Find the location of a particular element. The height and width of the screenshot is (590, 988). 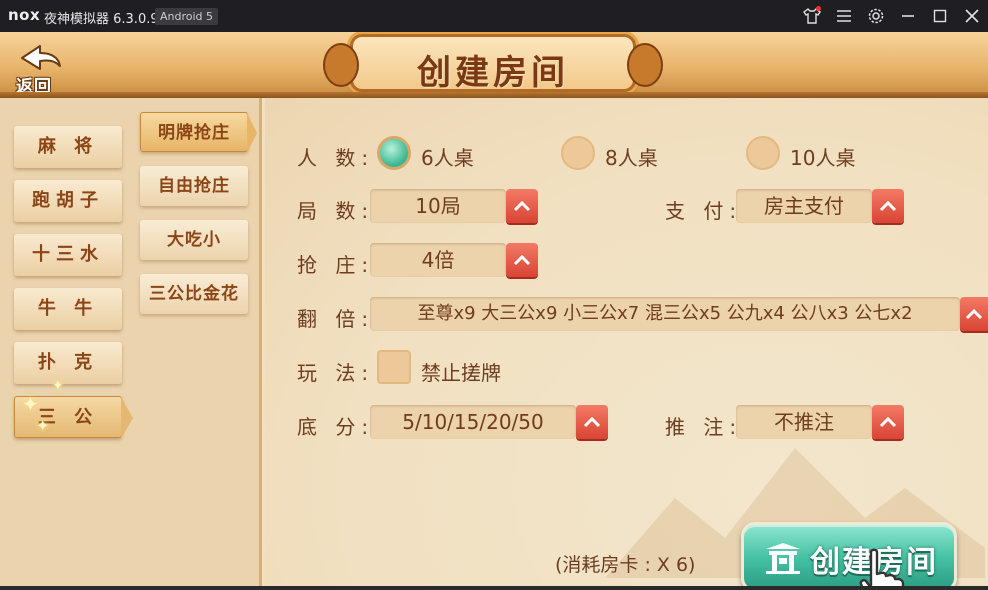

mode-sangong-bijinhua: 三公比金花 is located at coordinates (194, 294).